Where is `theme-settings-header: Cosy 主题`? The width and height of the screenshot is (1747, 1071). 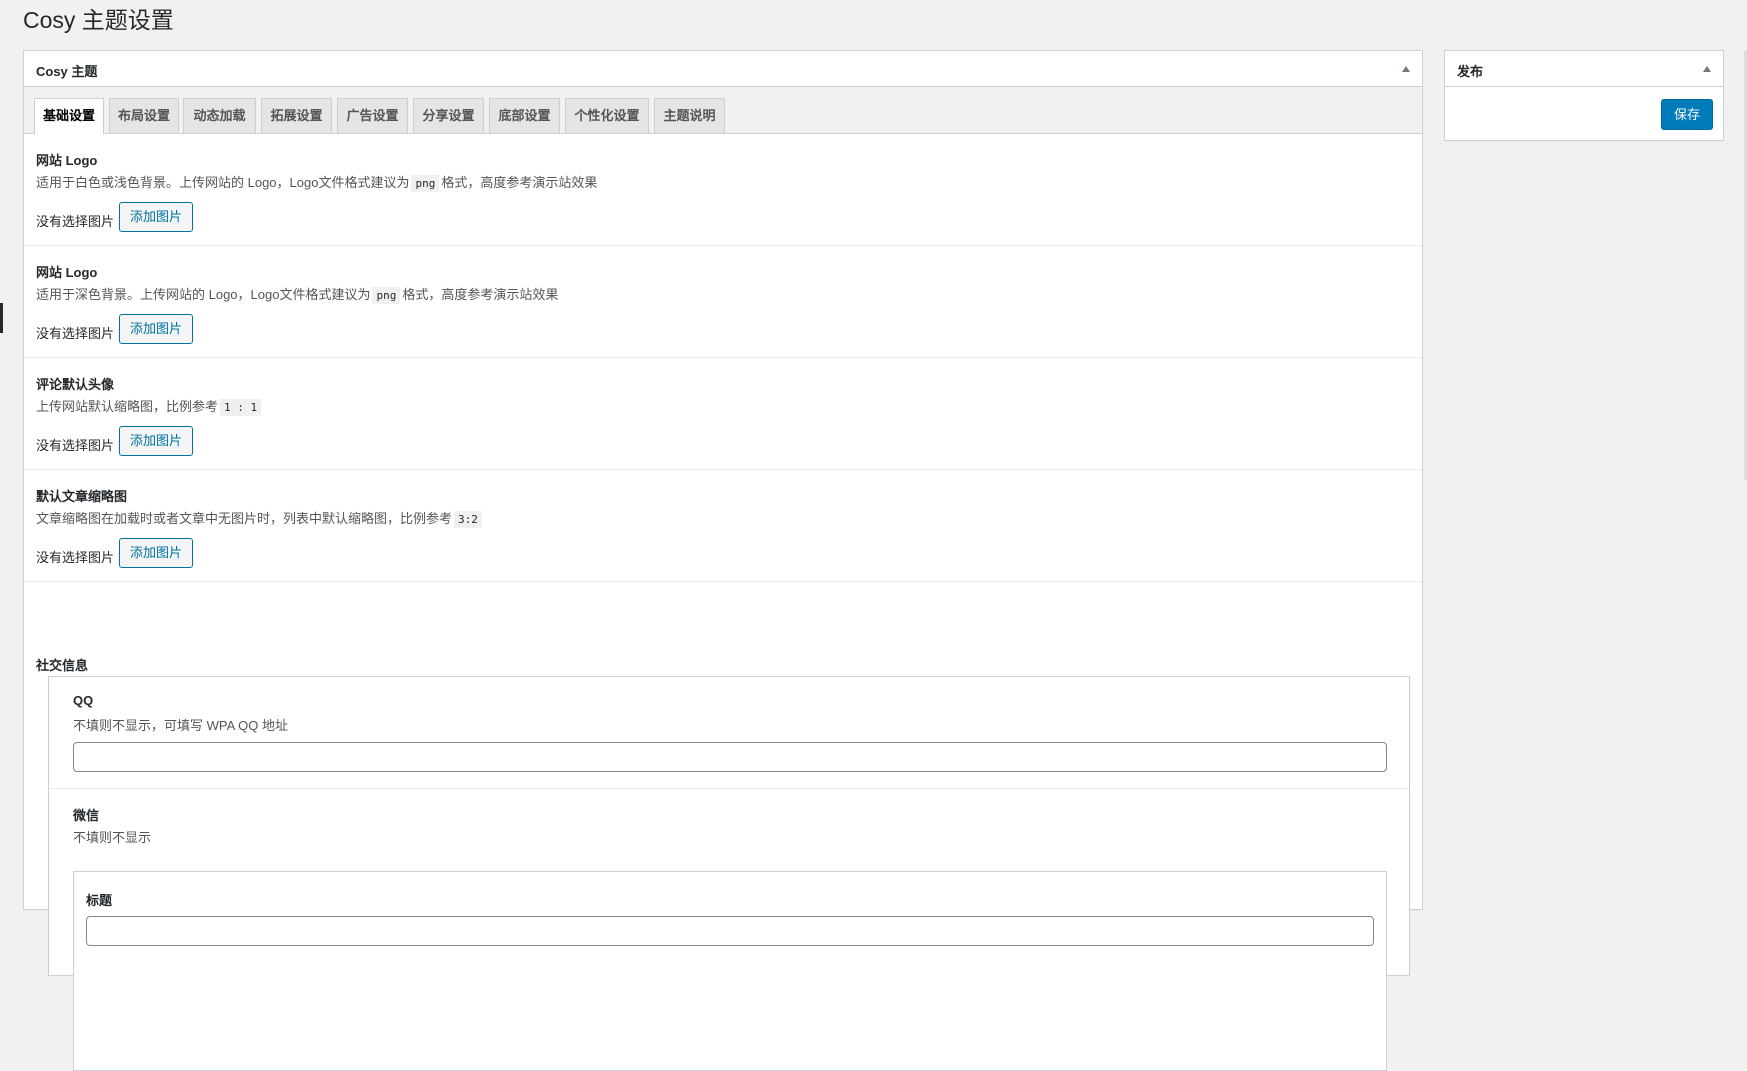 theme-settings-header: Cosy 主题 is located at coordinates (723, 69).